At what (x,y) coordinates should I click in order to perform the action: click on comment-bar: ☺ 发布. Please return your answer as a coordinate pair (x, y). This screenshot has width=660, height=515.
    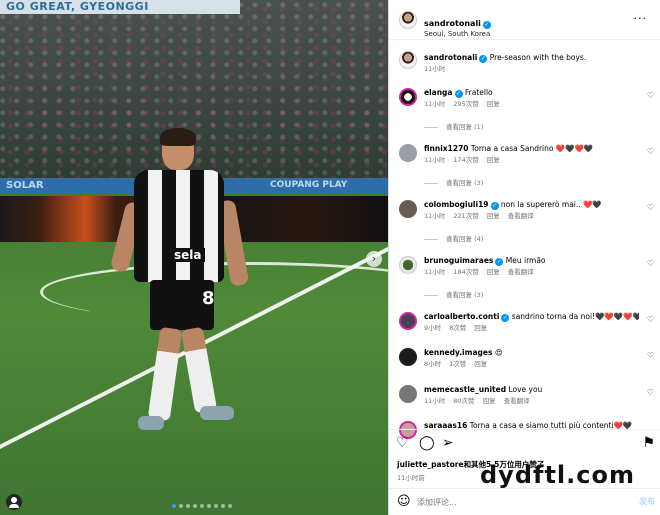
    Looking at the image, I should click on (524, 501).